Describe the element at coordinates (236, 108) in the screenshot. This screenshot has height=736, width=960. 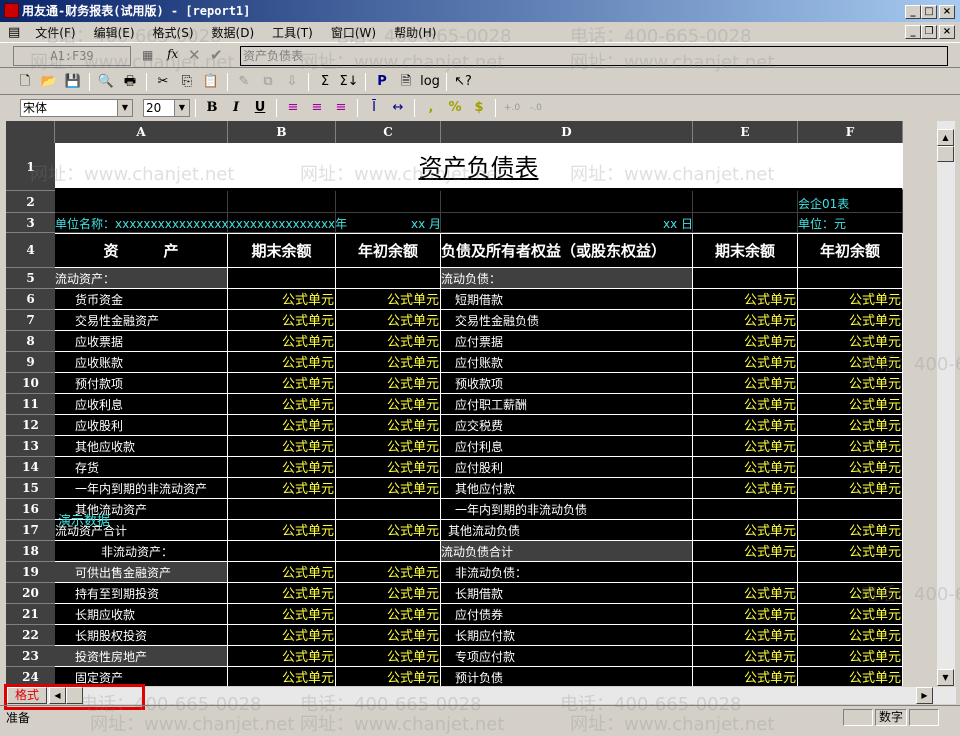
I see `italic-icon: I` at that location.